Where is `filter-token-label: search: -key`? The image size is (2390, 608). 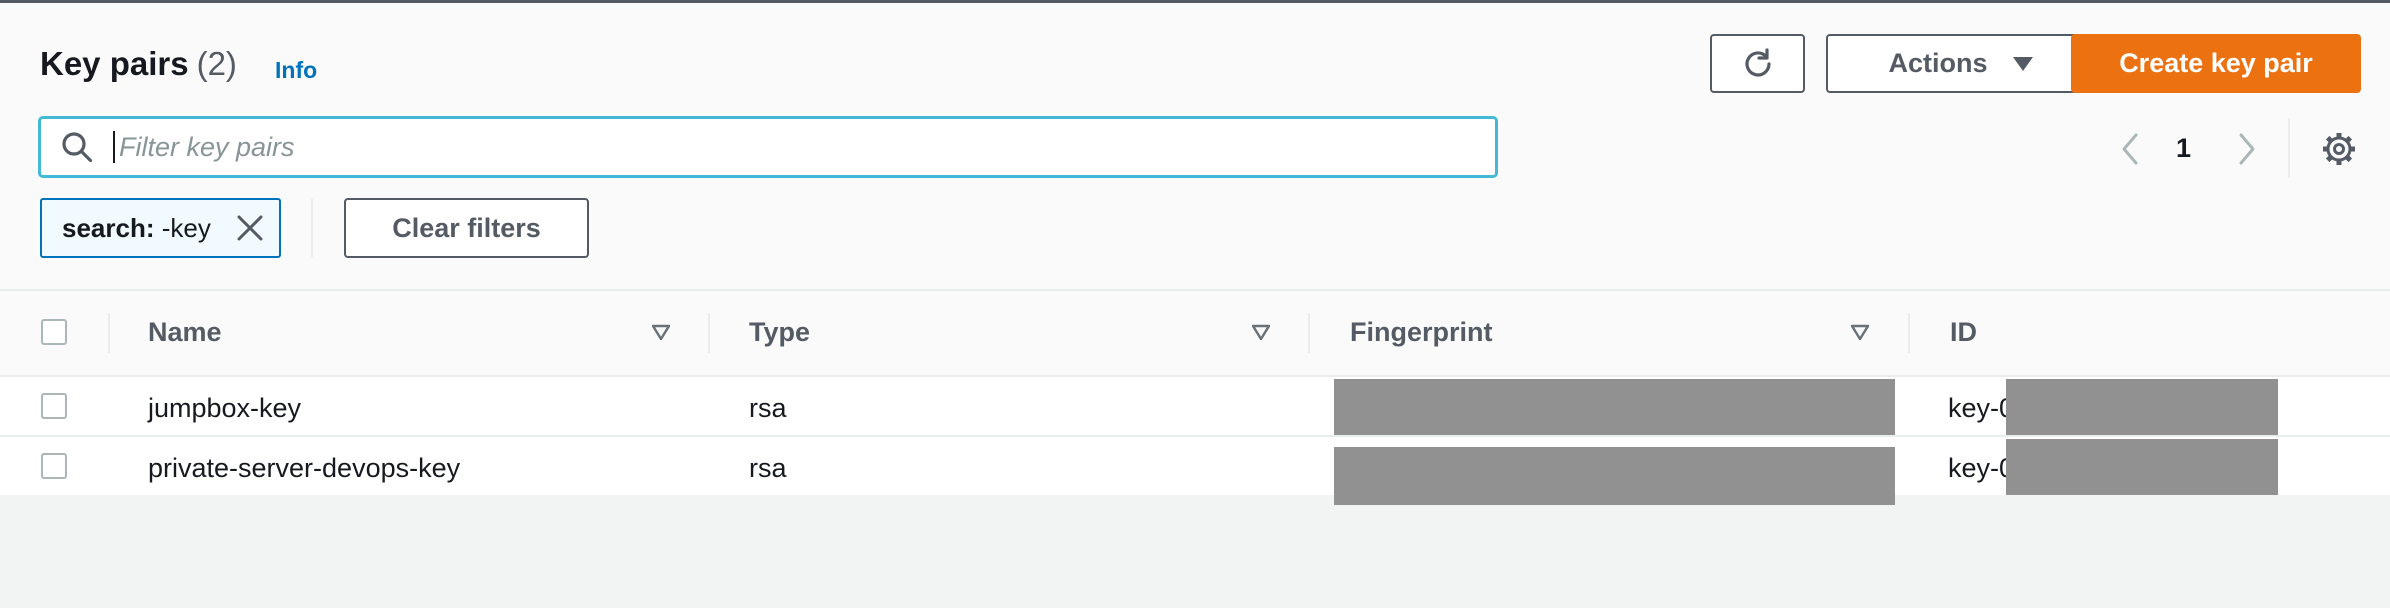 filter-token-label: search: -key is located at coordinates (136, 228).